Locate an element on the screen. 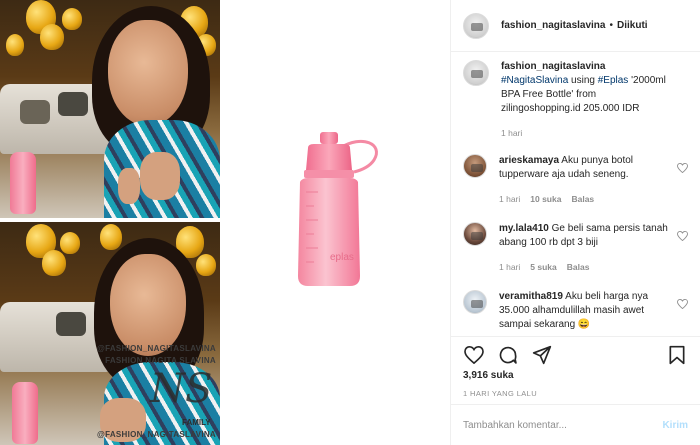 This screenshot has width=700, height=445. pink-water-bottle: eplas is located at coordinates (337, 211).